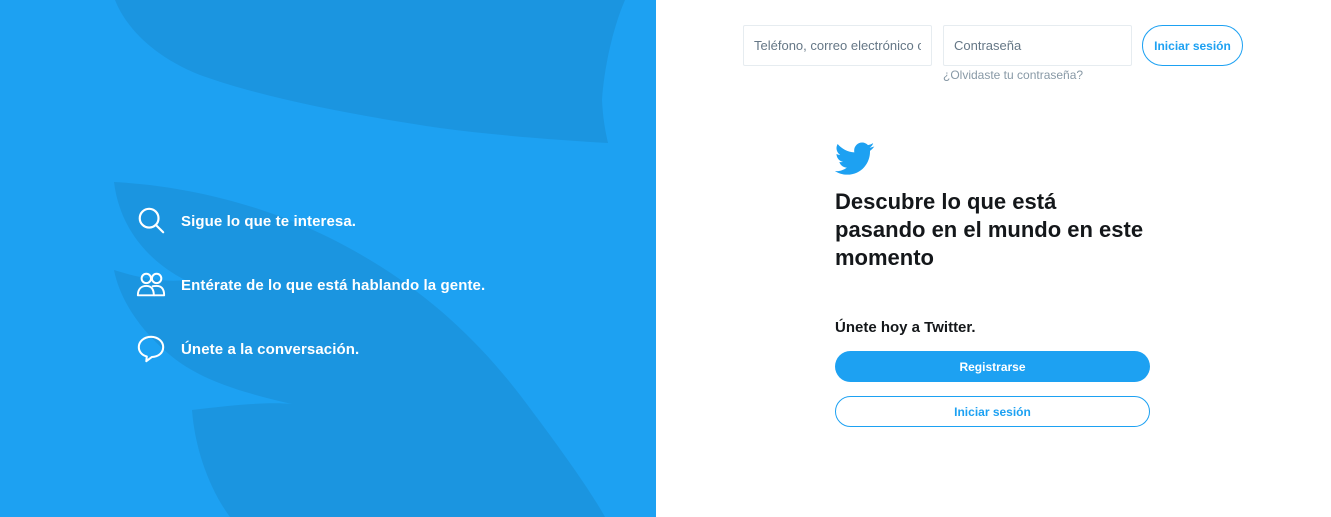 This screenshot has width=1331, height=517. Describe the element at coordinates (992, 411) in the screenshot. I see `secondary-login-button: Iniciar sesión` at that location.